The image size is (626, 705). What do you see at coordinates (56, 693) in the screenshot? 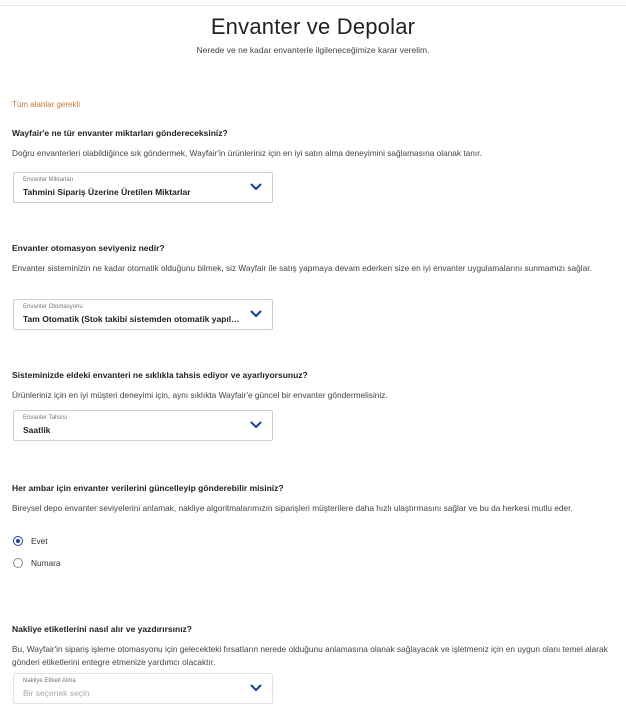
I see `select-placeholder: Bir seçenek seçin` at bounding box center [56, 693].